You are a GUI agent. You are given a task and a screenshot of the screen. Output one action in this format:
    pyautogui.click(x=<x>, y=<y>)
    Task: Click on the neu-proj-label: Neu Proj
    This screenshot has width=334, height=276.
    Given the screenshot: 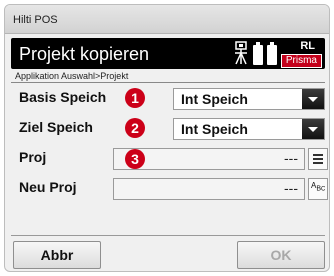 What is the action you would take?
    pyautogui.click(x=48, y=187)
    